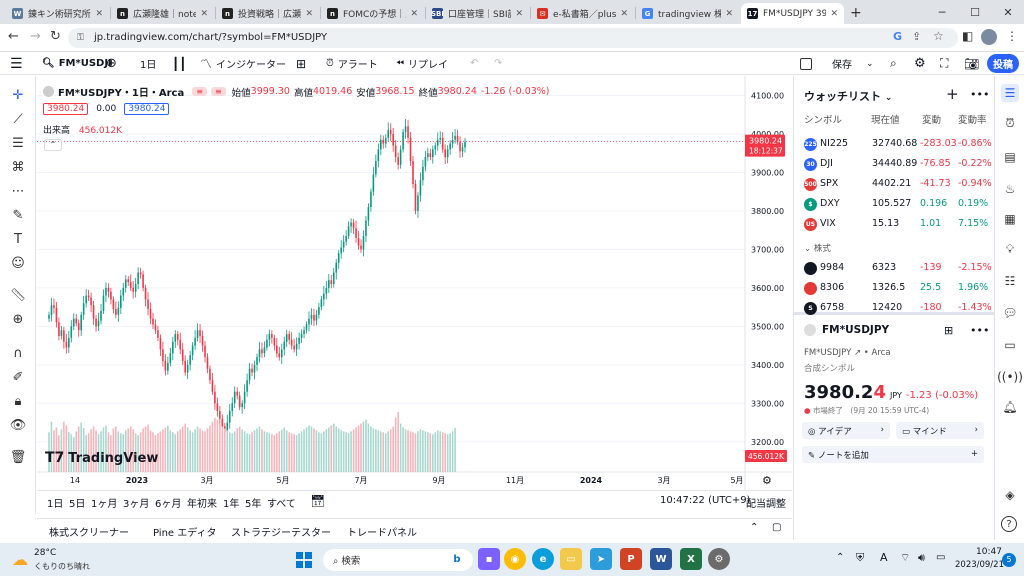 Image resolution: width=1024 pixels, height=576 pixels. What do you see at coordinates (989, 37) in the screenshot?
I see `profile-avatar` at bounding box center [989, 37].